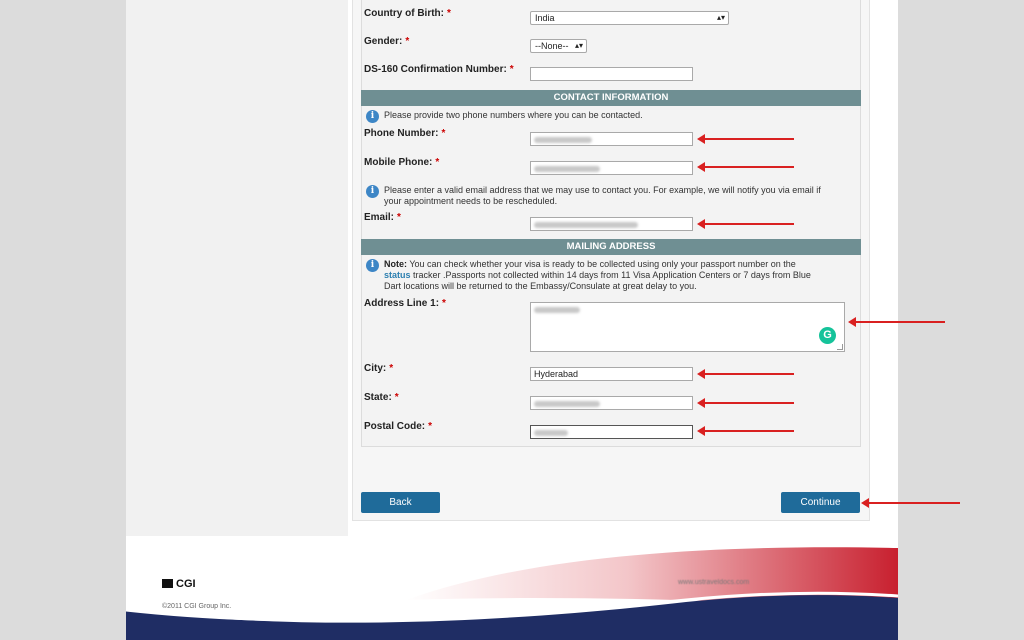 Image resolution: width=1024 pixels, height=640 pixels. I want to click on mailing-section-header: MAILING ADDRESS, so click(611, 247).